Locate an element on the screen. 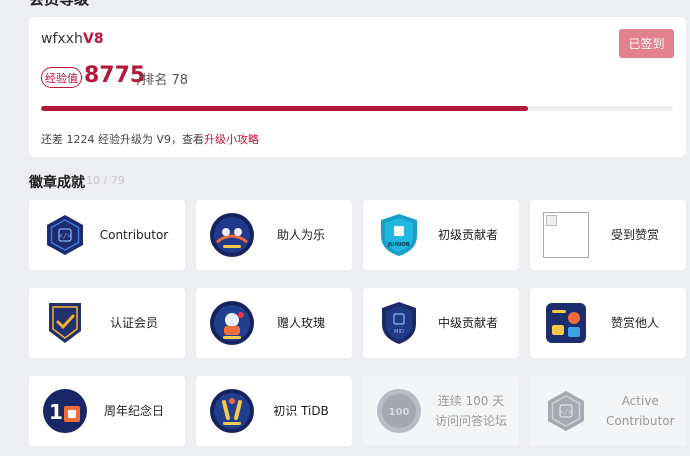 The height and width of the screenshot is (456, 690). upgrade-guide-link: 升级小攻略 is located at coordinates (231, 139).